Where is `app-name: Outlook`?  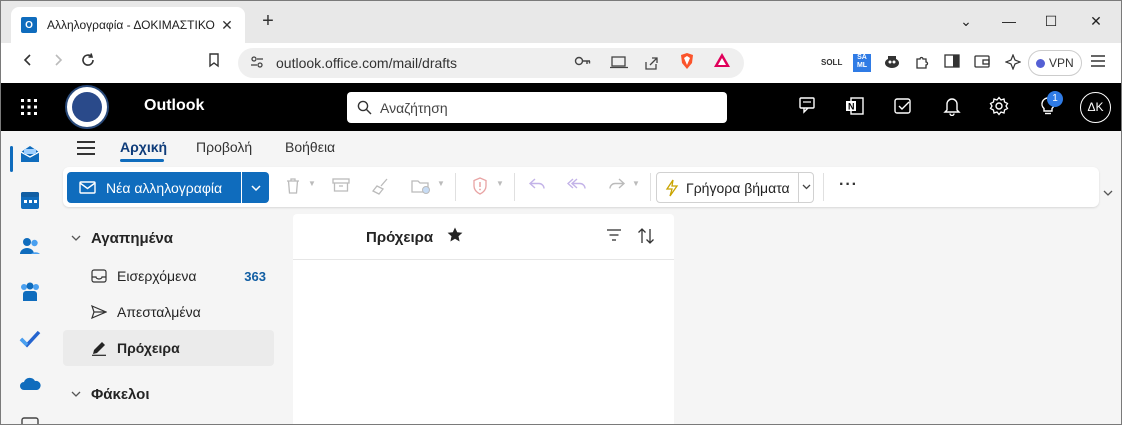 app-name: Outlook is located at coordinates (174, 106).